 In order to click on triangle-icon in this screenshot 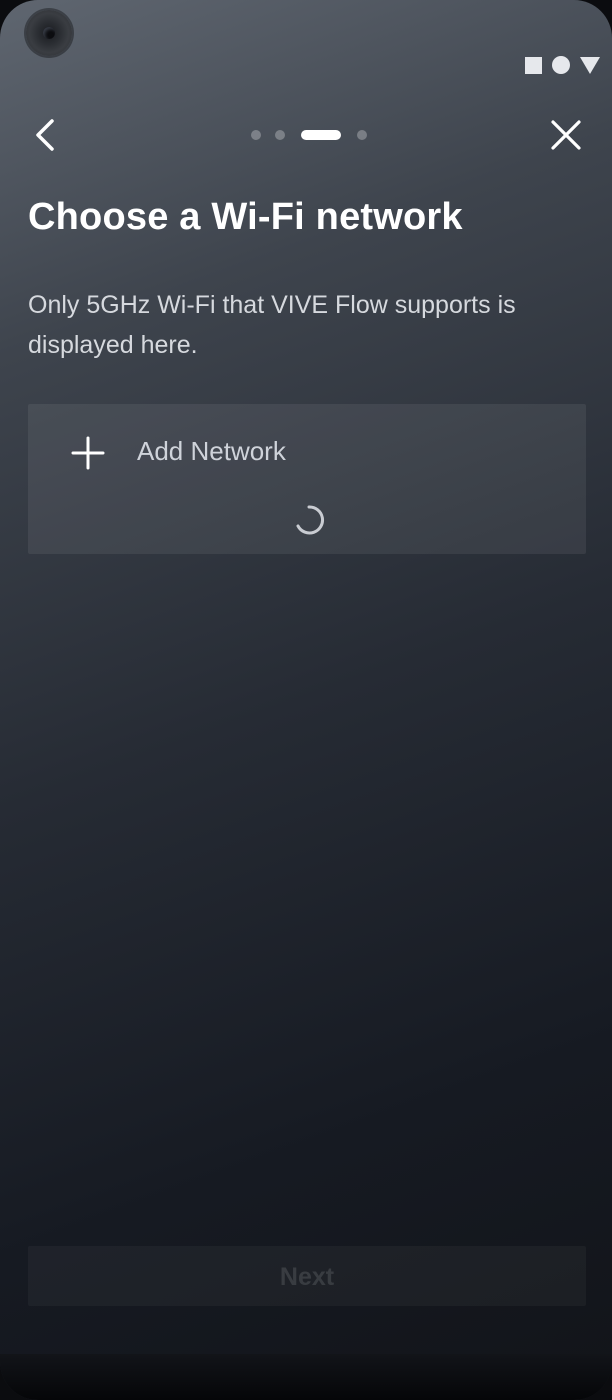, I will do `click(590, 65)`.